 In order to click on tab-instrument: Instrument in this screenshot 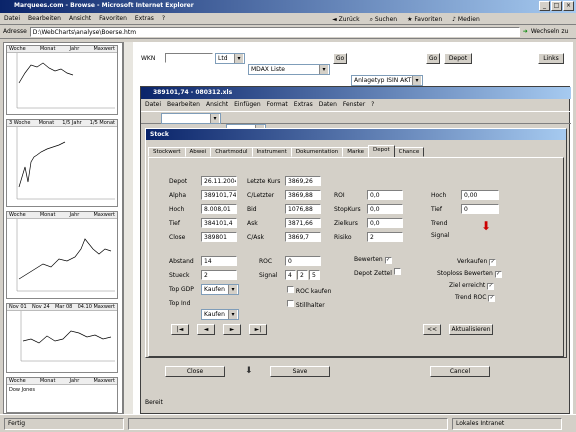, I will do `click(271, 152)`.